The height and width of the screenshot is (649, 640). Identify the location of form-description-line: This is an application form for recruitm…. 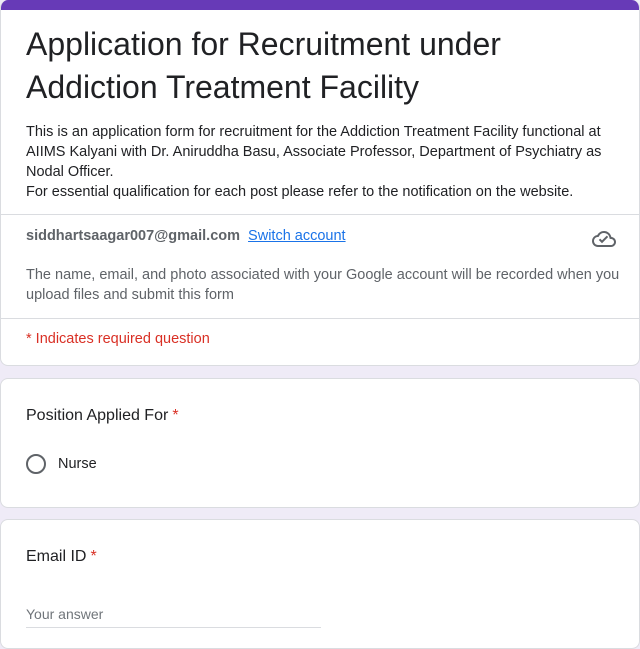
(314, 152).